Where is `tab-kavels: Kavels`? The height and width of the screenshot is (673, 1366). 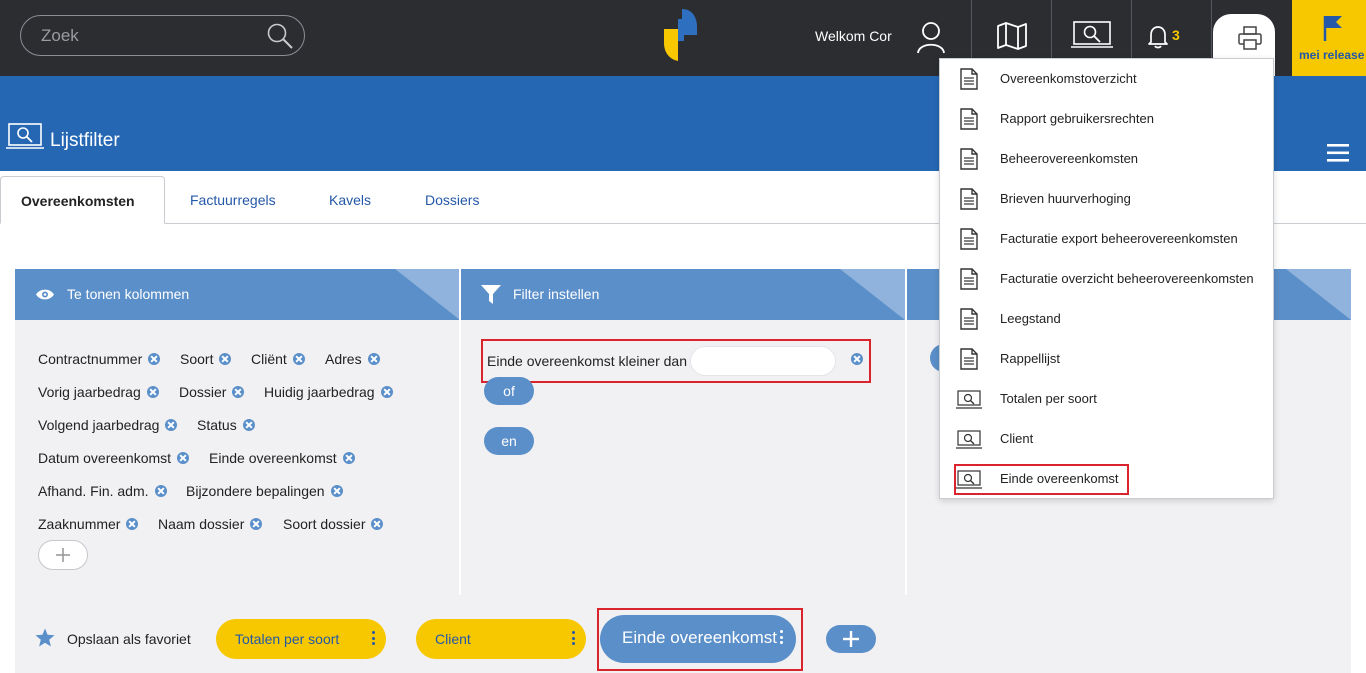
tab-kavels: Kavels is located at coordinates (350, 197).